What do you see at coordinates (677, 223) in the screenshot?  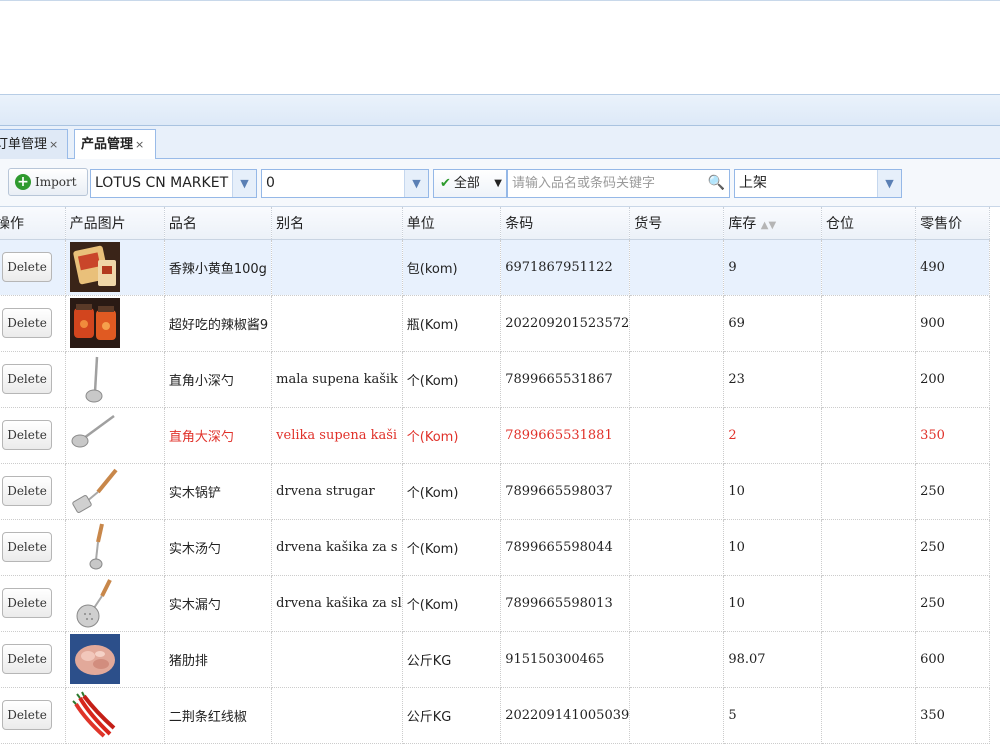 I see `col-header-sku: 货号` at bounding box center [677, 223].